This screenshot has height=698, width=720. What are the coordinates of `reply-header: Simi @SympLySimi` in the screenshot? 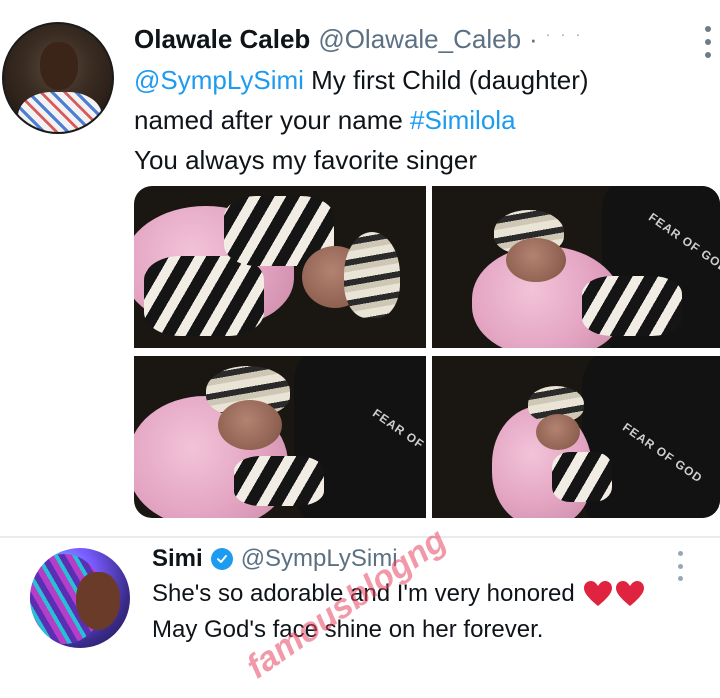 It's located at (275, 559).